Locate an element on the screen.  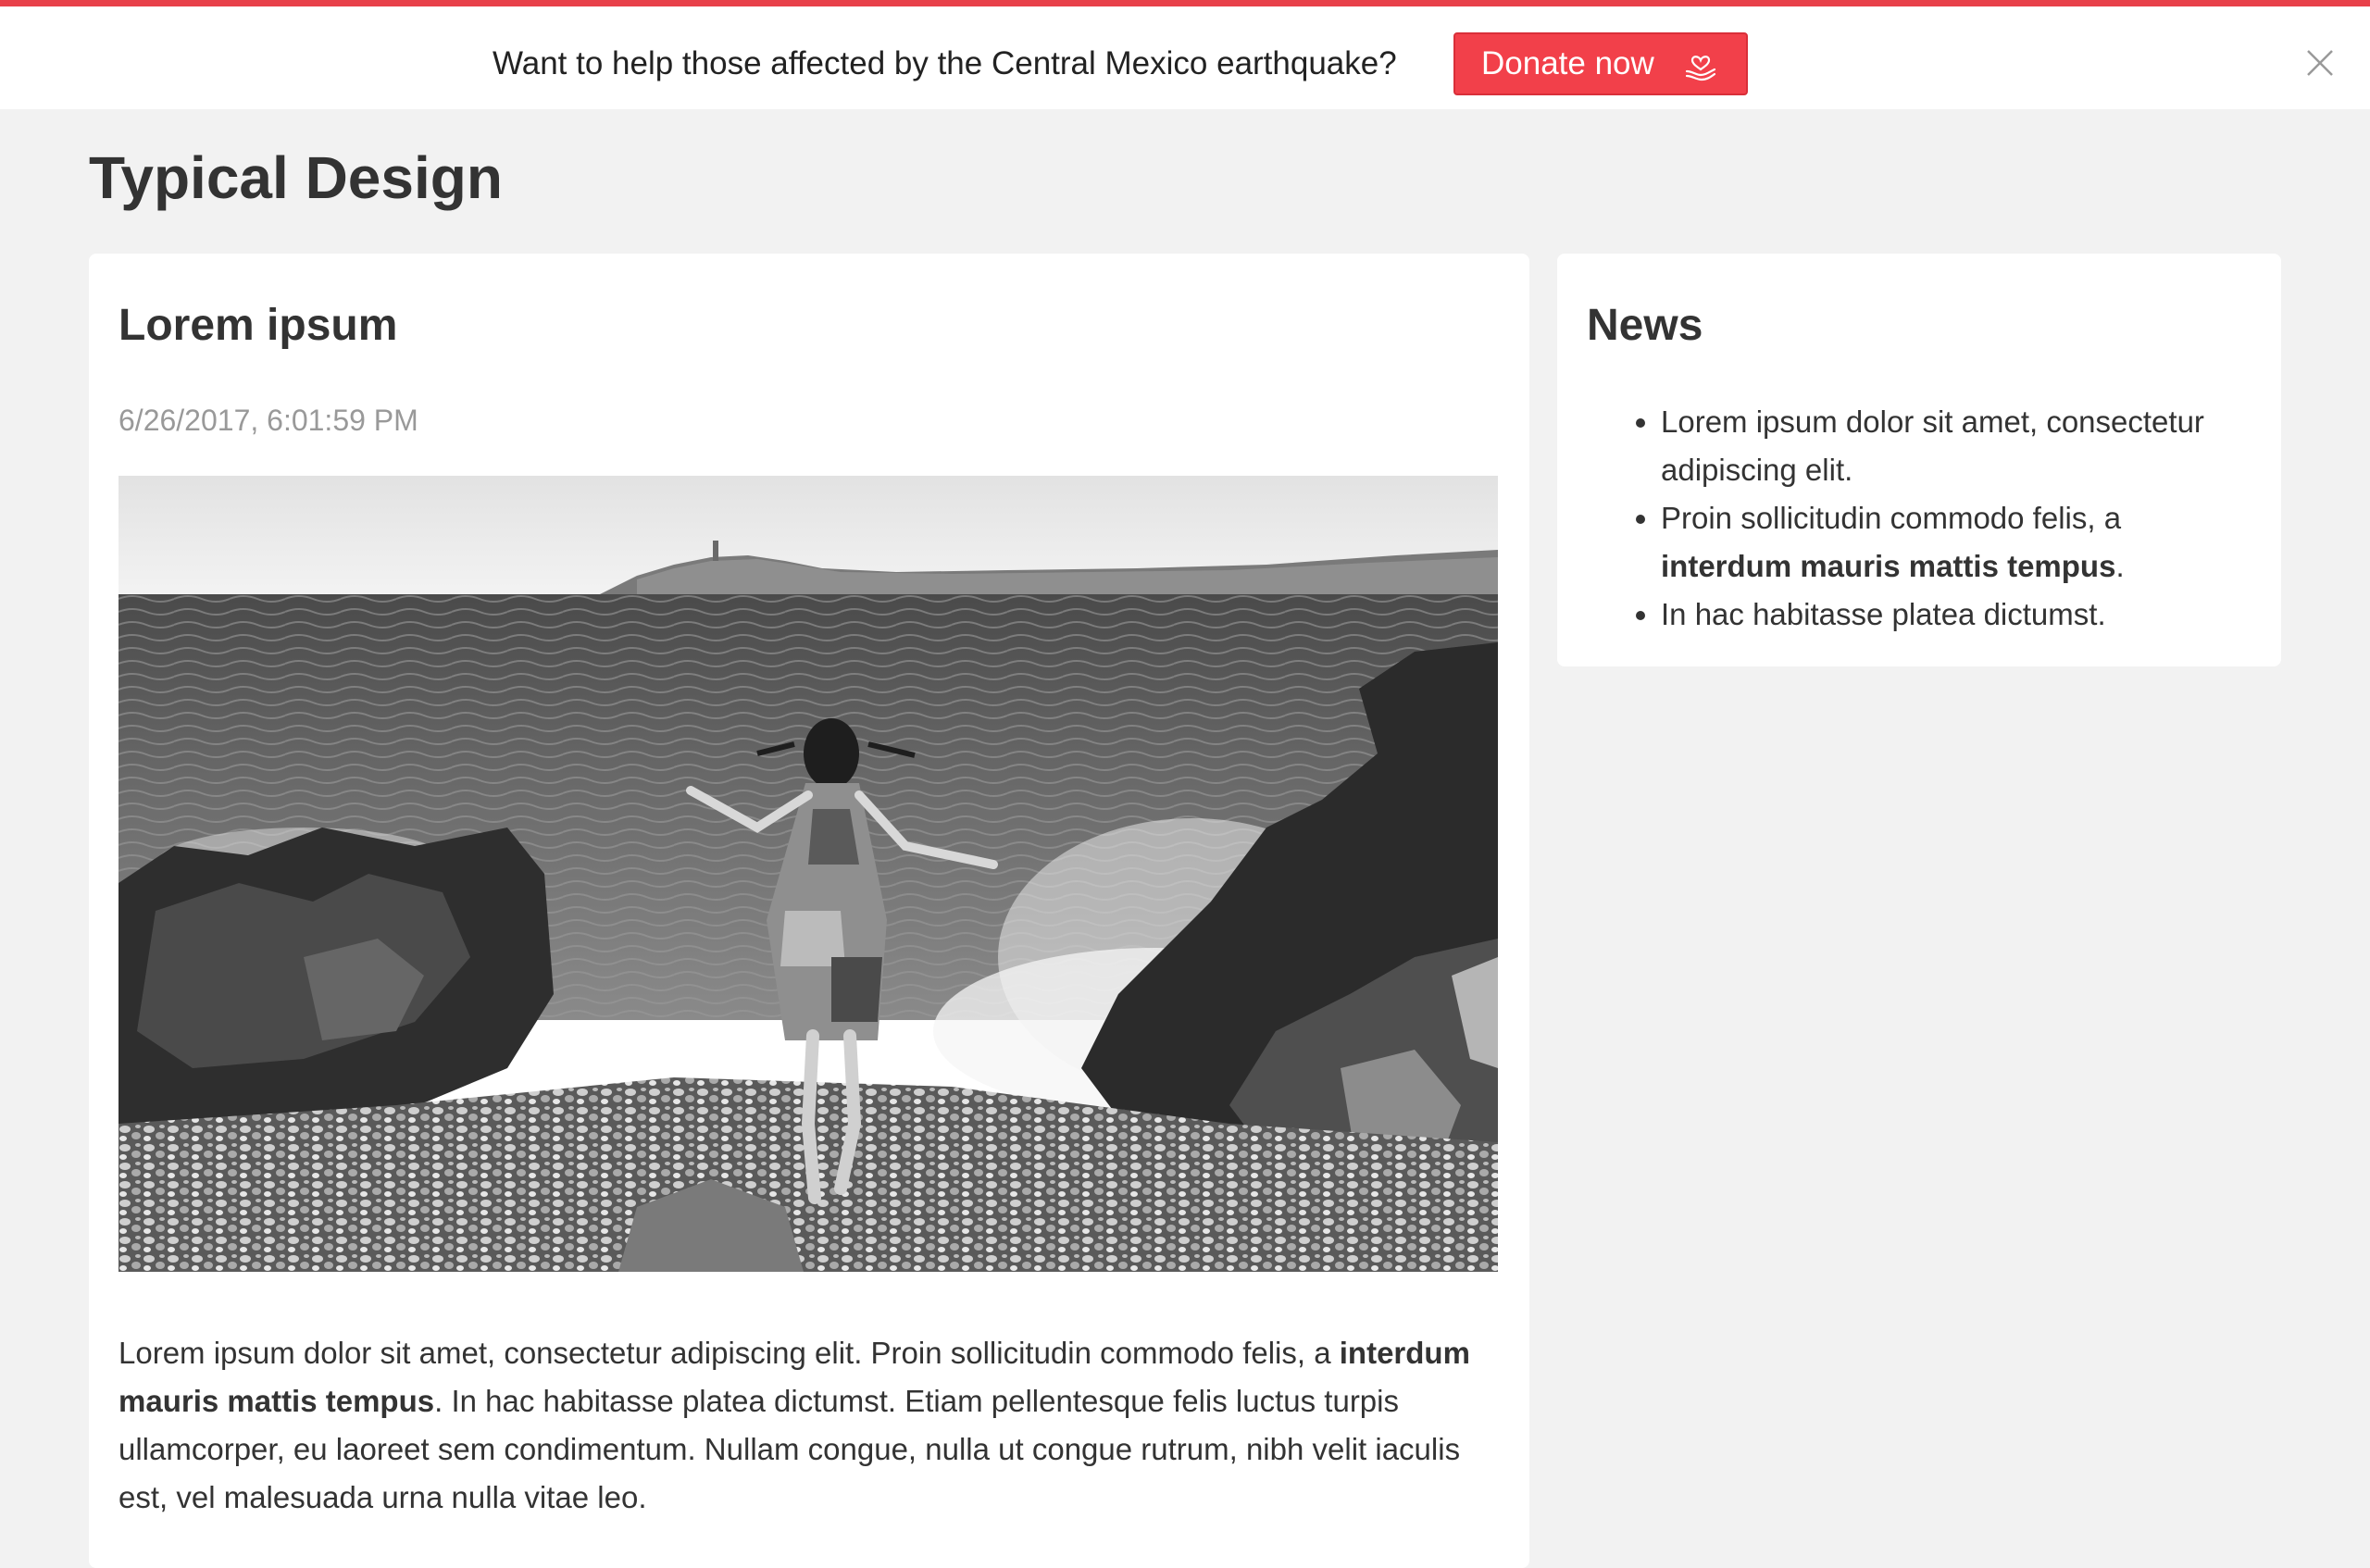
donate-button-label: Donate now is located at coordinates (1567, 63).